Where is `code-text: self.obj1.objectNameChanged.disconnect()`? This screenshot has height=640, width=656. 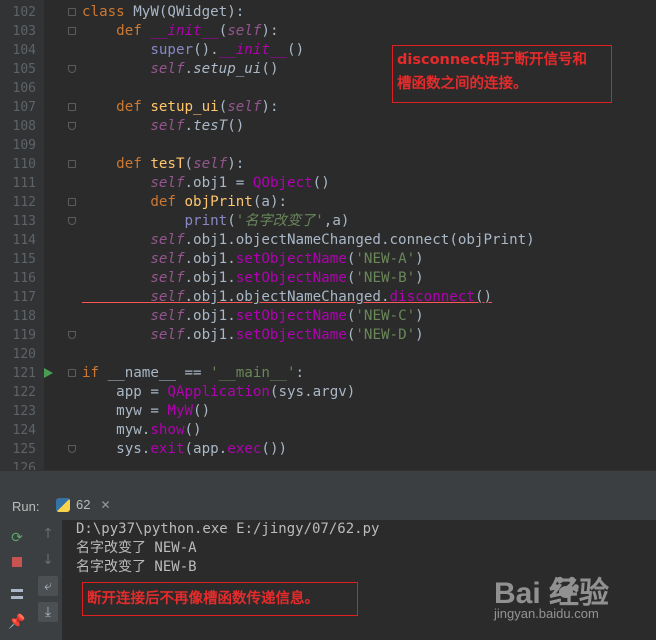 code-text: self.obj1.objectNameChanged.disconnect() is located at coordinates (287, 297).